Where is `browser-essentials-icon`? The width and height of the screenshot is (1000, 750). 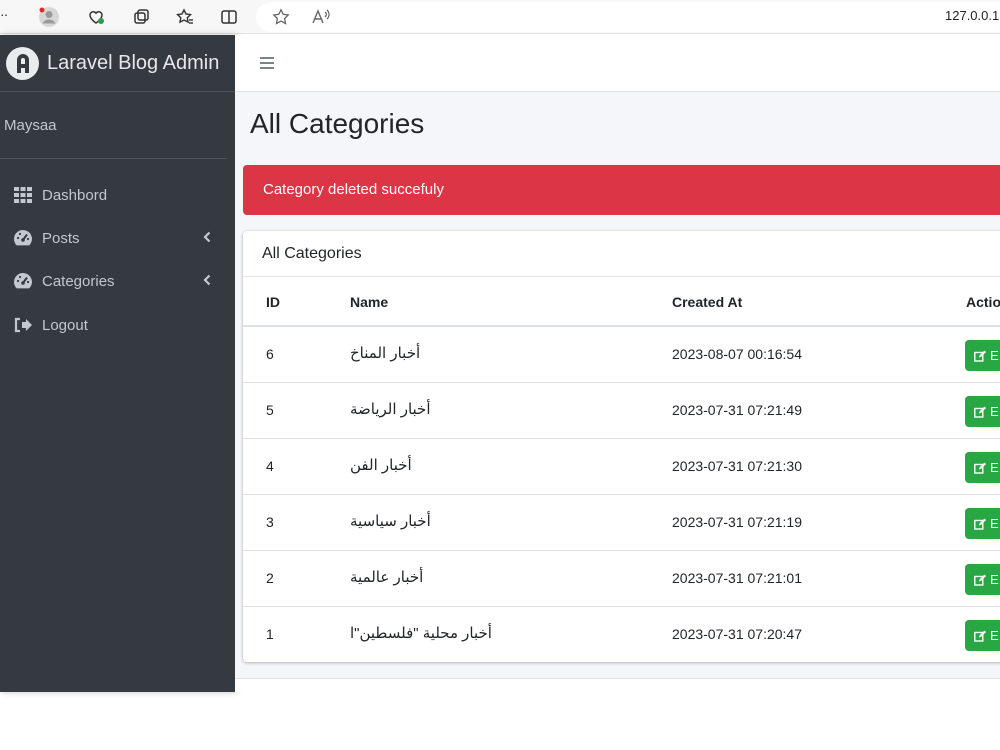 browser-essentials-icon is located at coordinates (96, 17).